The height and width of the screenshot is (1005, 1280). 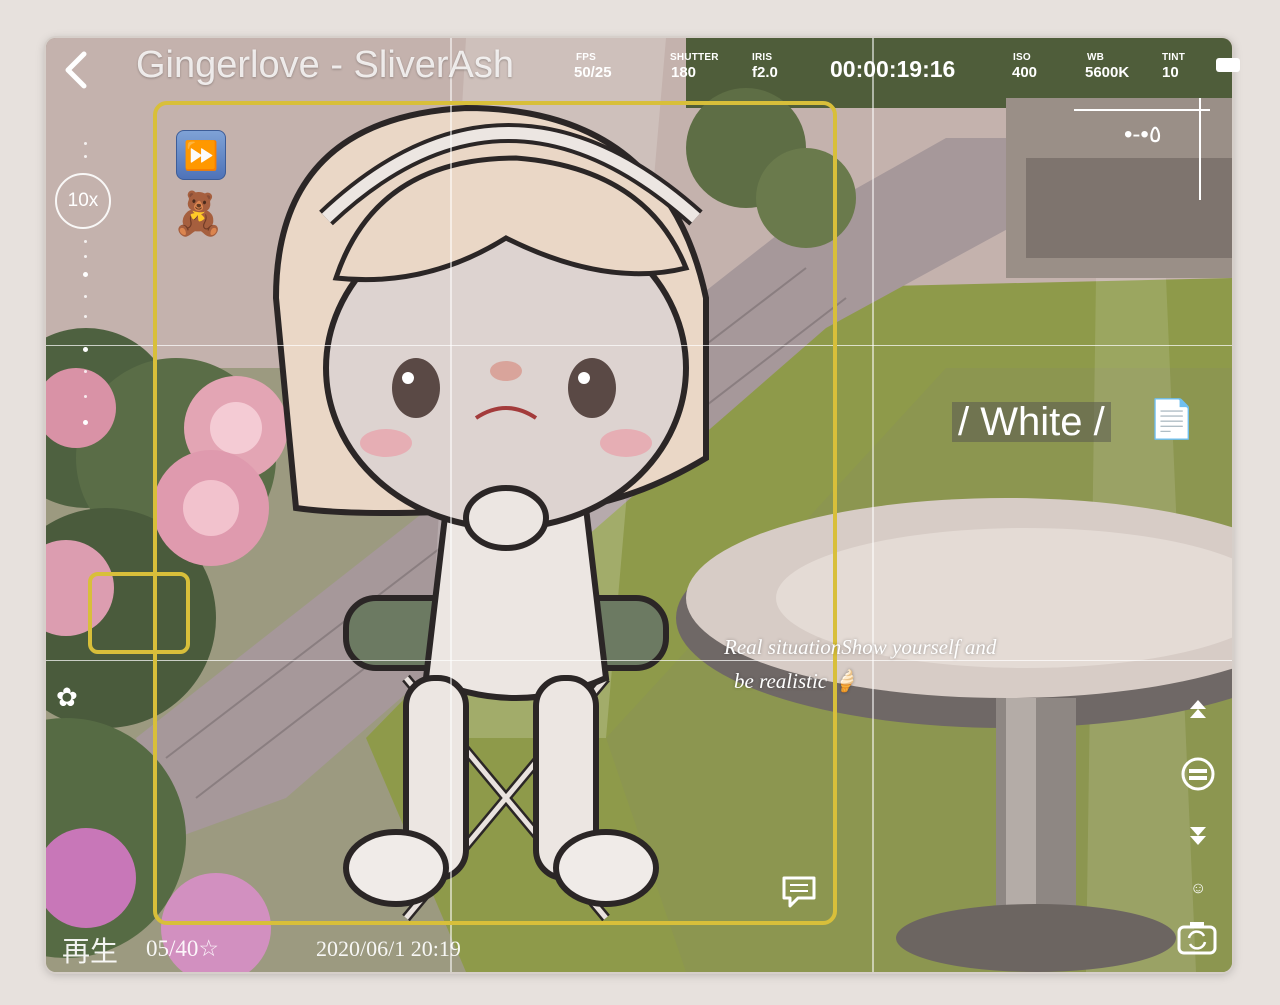 What do you see at coordinates (1198, 710) in the screenshot?
I see `double-up-arrow-icon` at bounding box center [1198, 710].